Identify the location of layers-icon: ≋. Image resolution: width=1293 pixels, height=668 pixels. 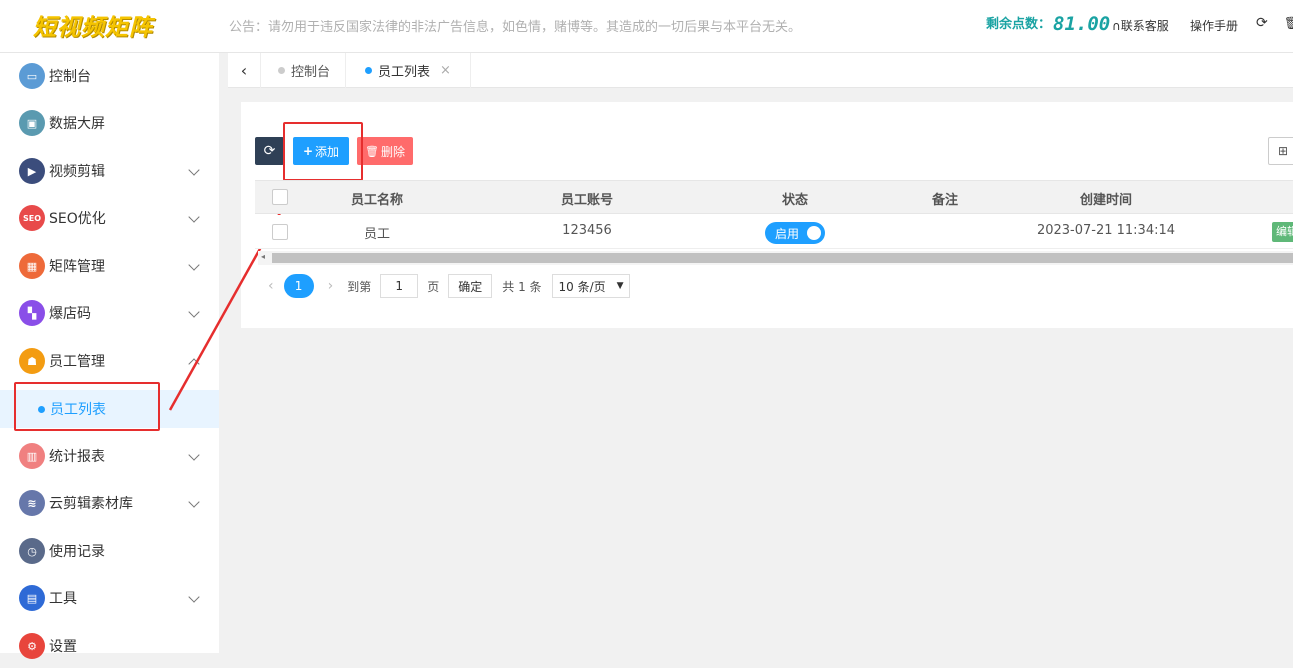
(32, 503).